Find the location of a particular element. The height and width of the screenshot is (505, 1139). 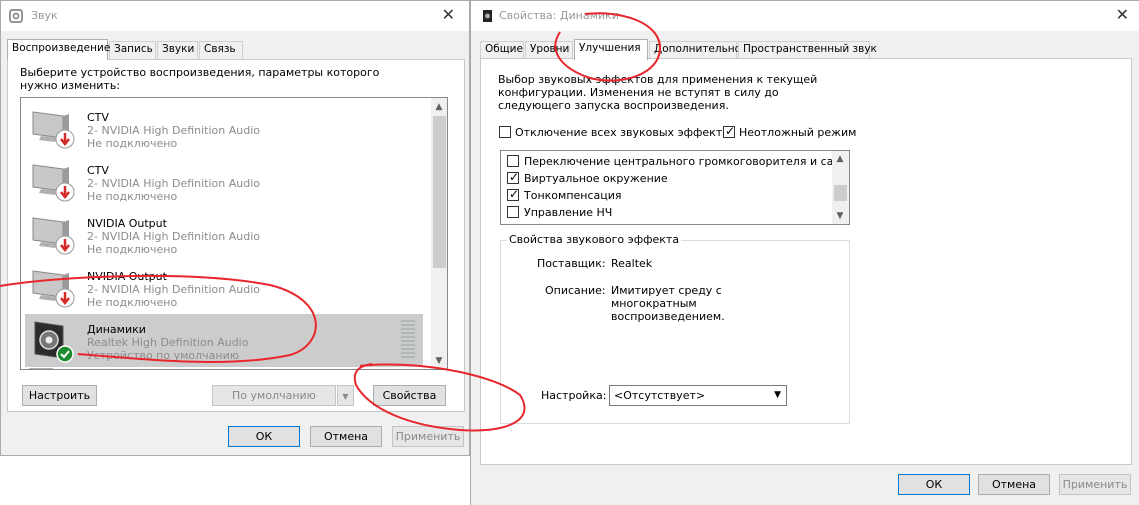

provider-label: Поставщик: is located at coordinates (571, 263).